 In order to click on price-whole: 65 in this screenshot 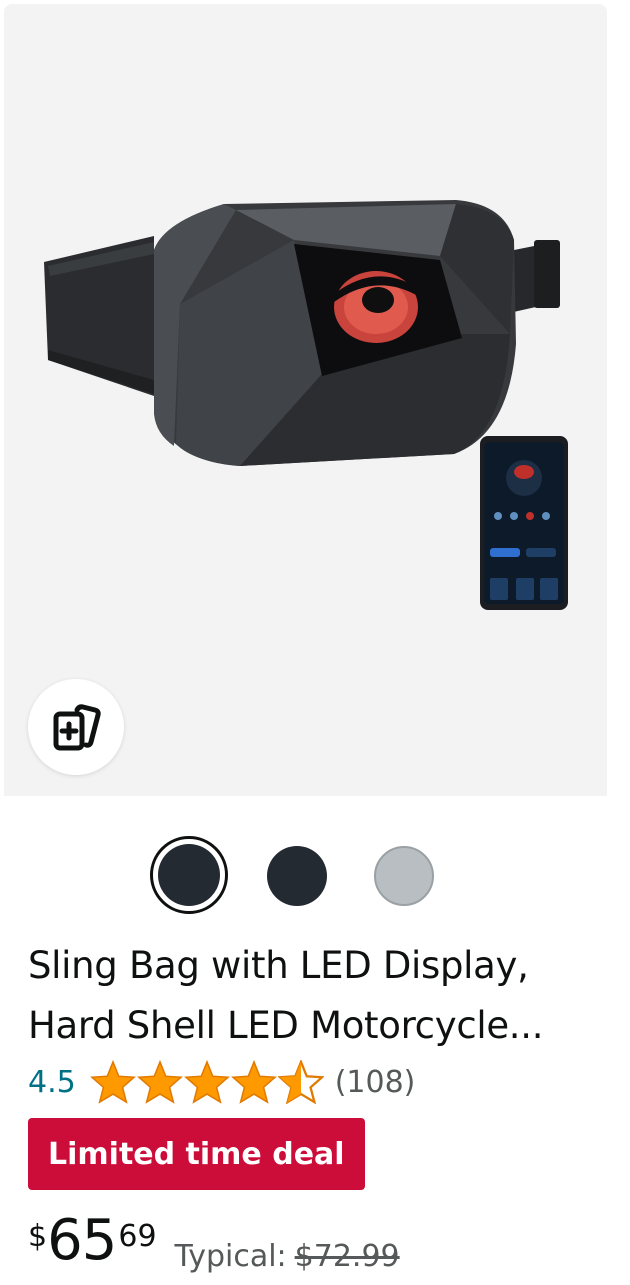, I will do `click(82, 1240)`.